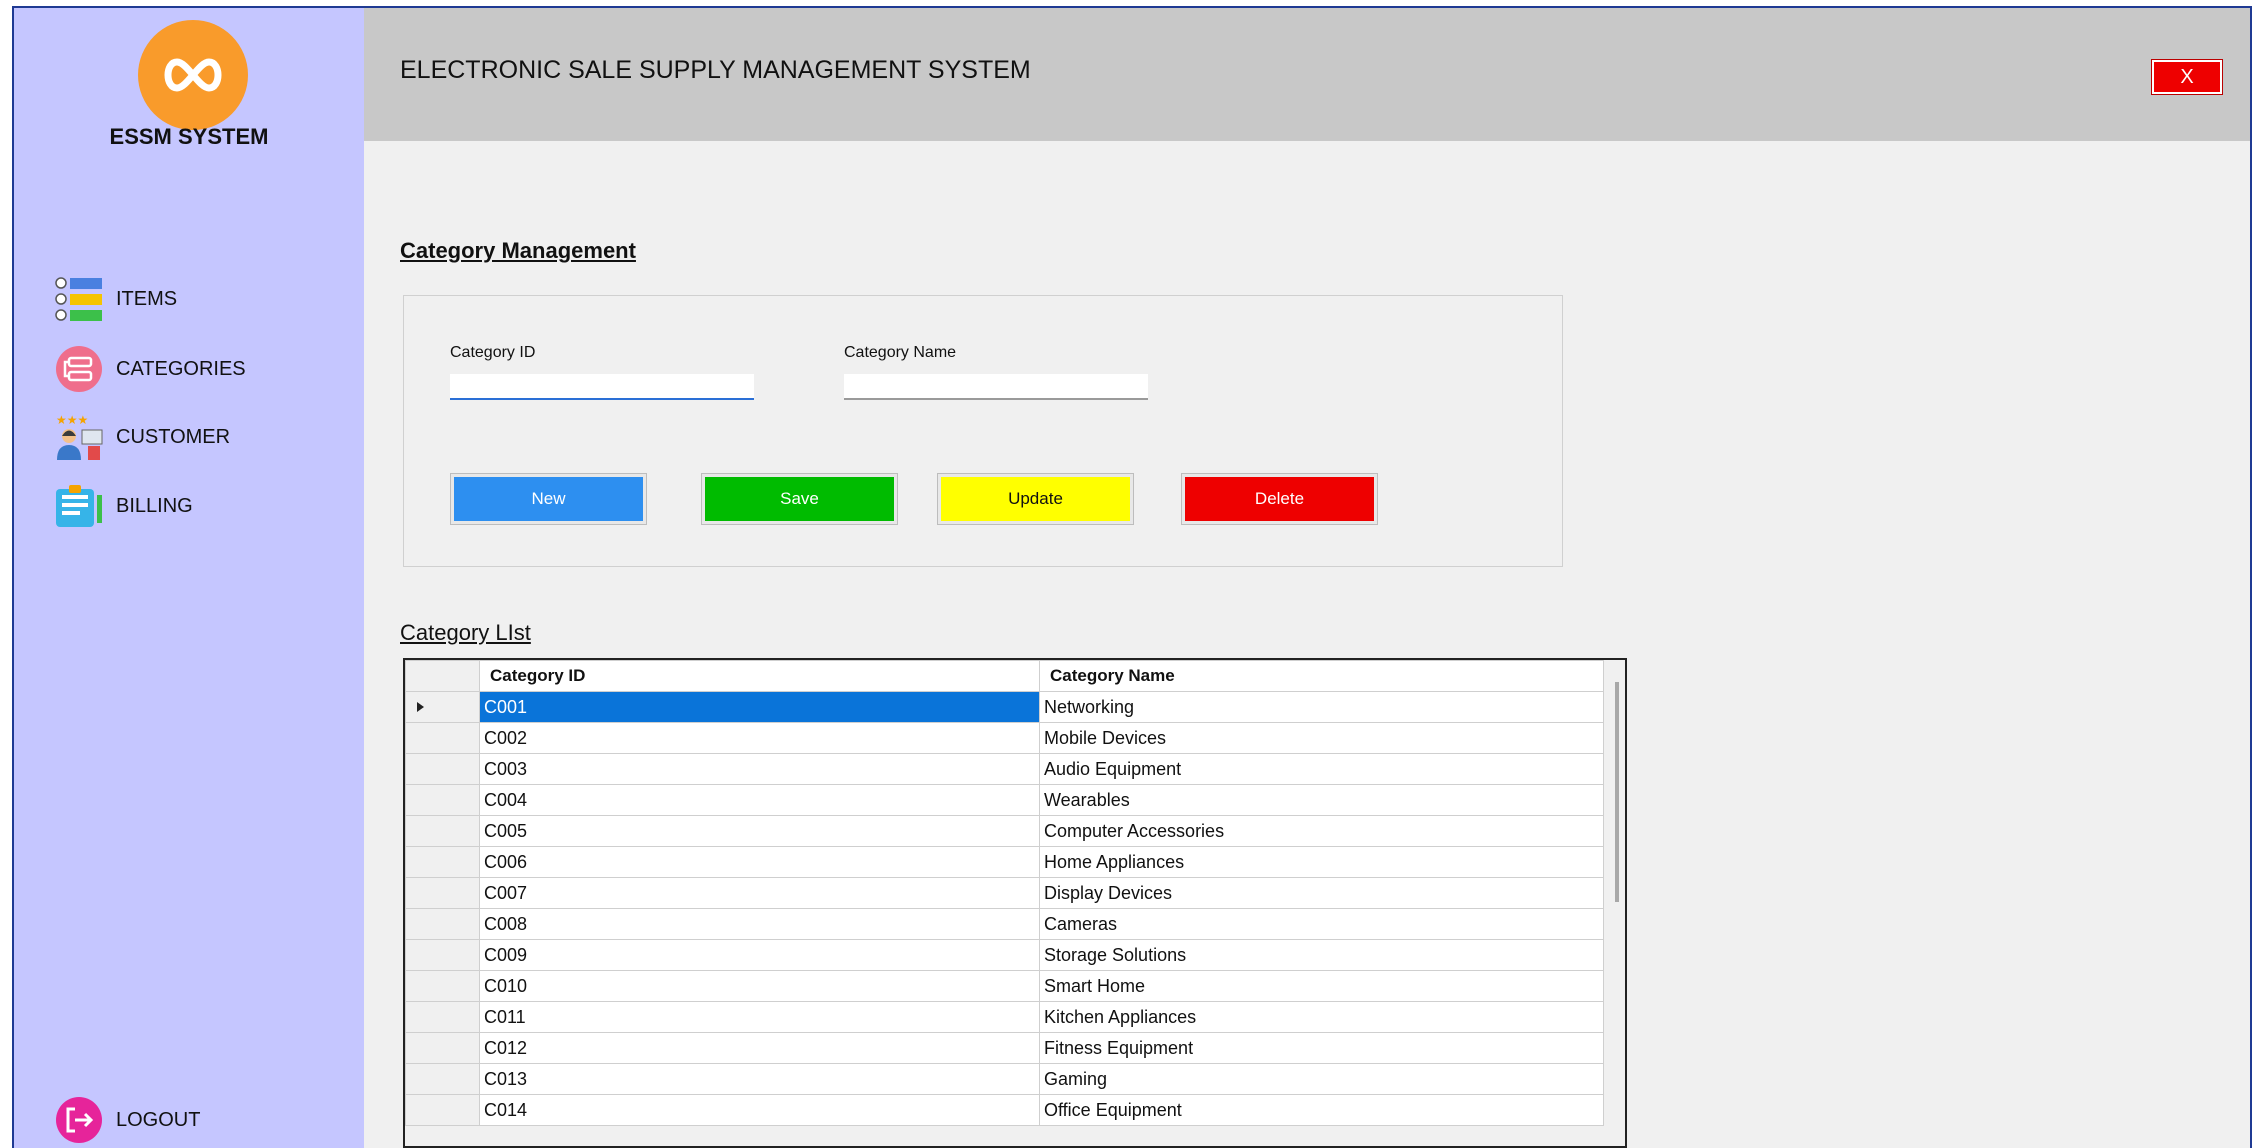  I want to click on categories-icon, so click(79, 369).